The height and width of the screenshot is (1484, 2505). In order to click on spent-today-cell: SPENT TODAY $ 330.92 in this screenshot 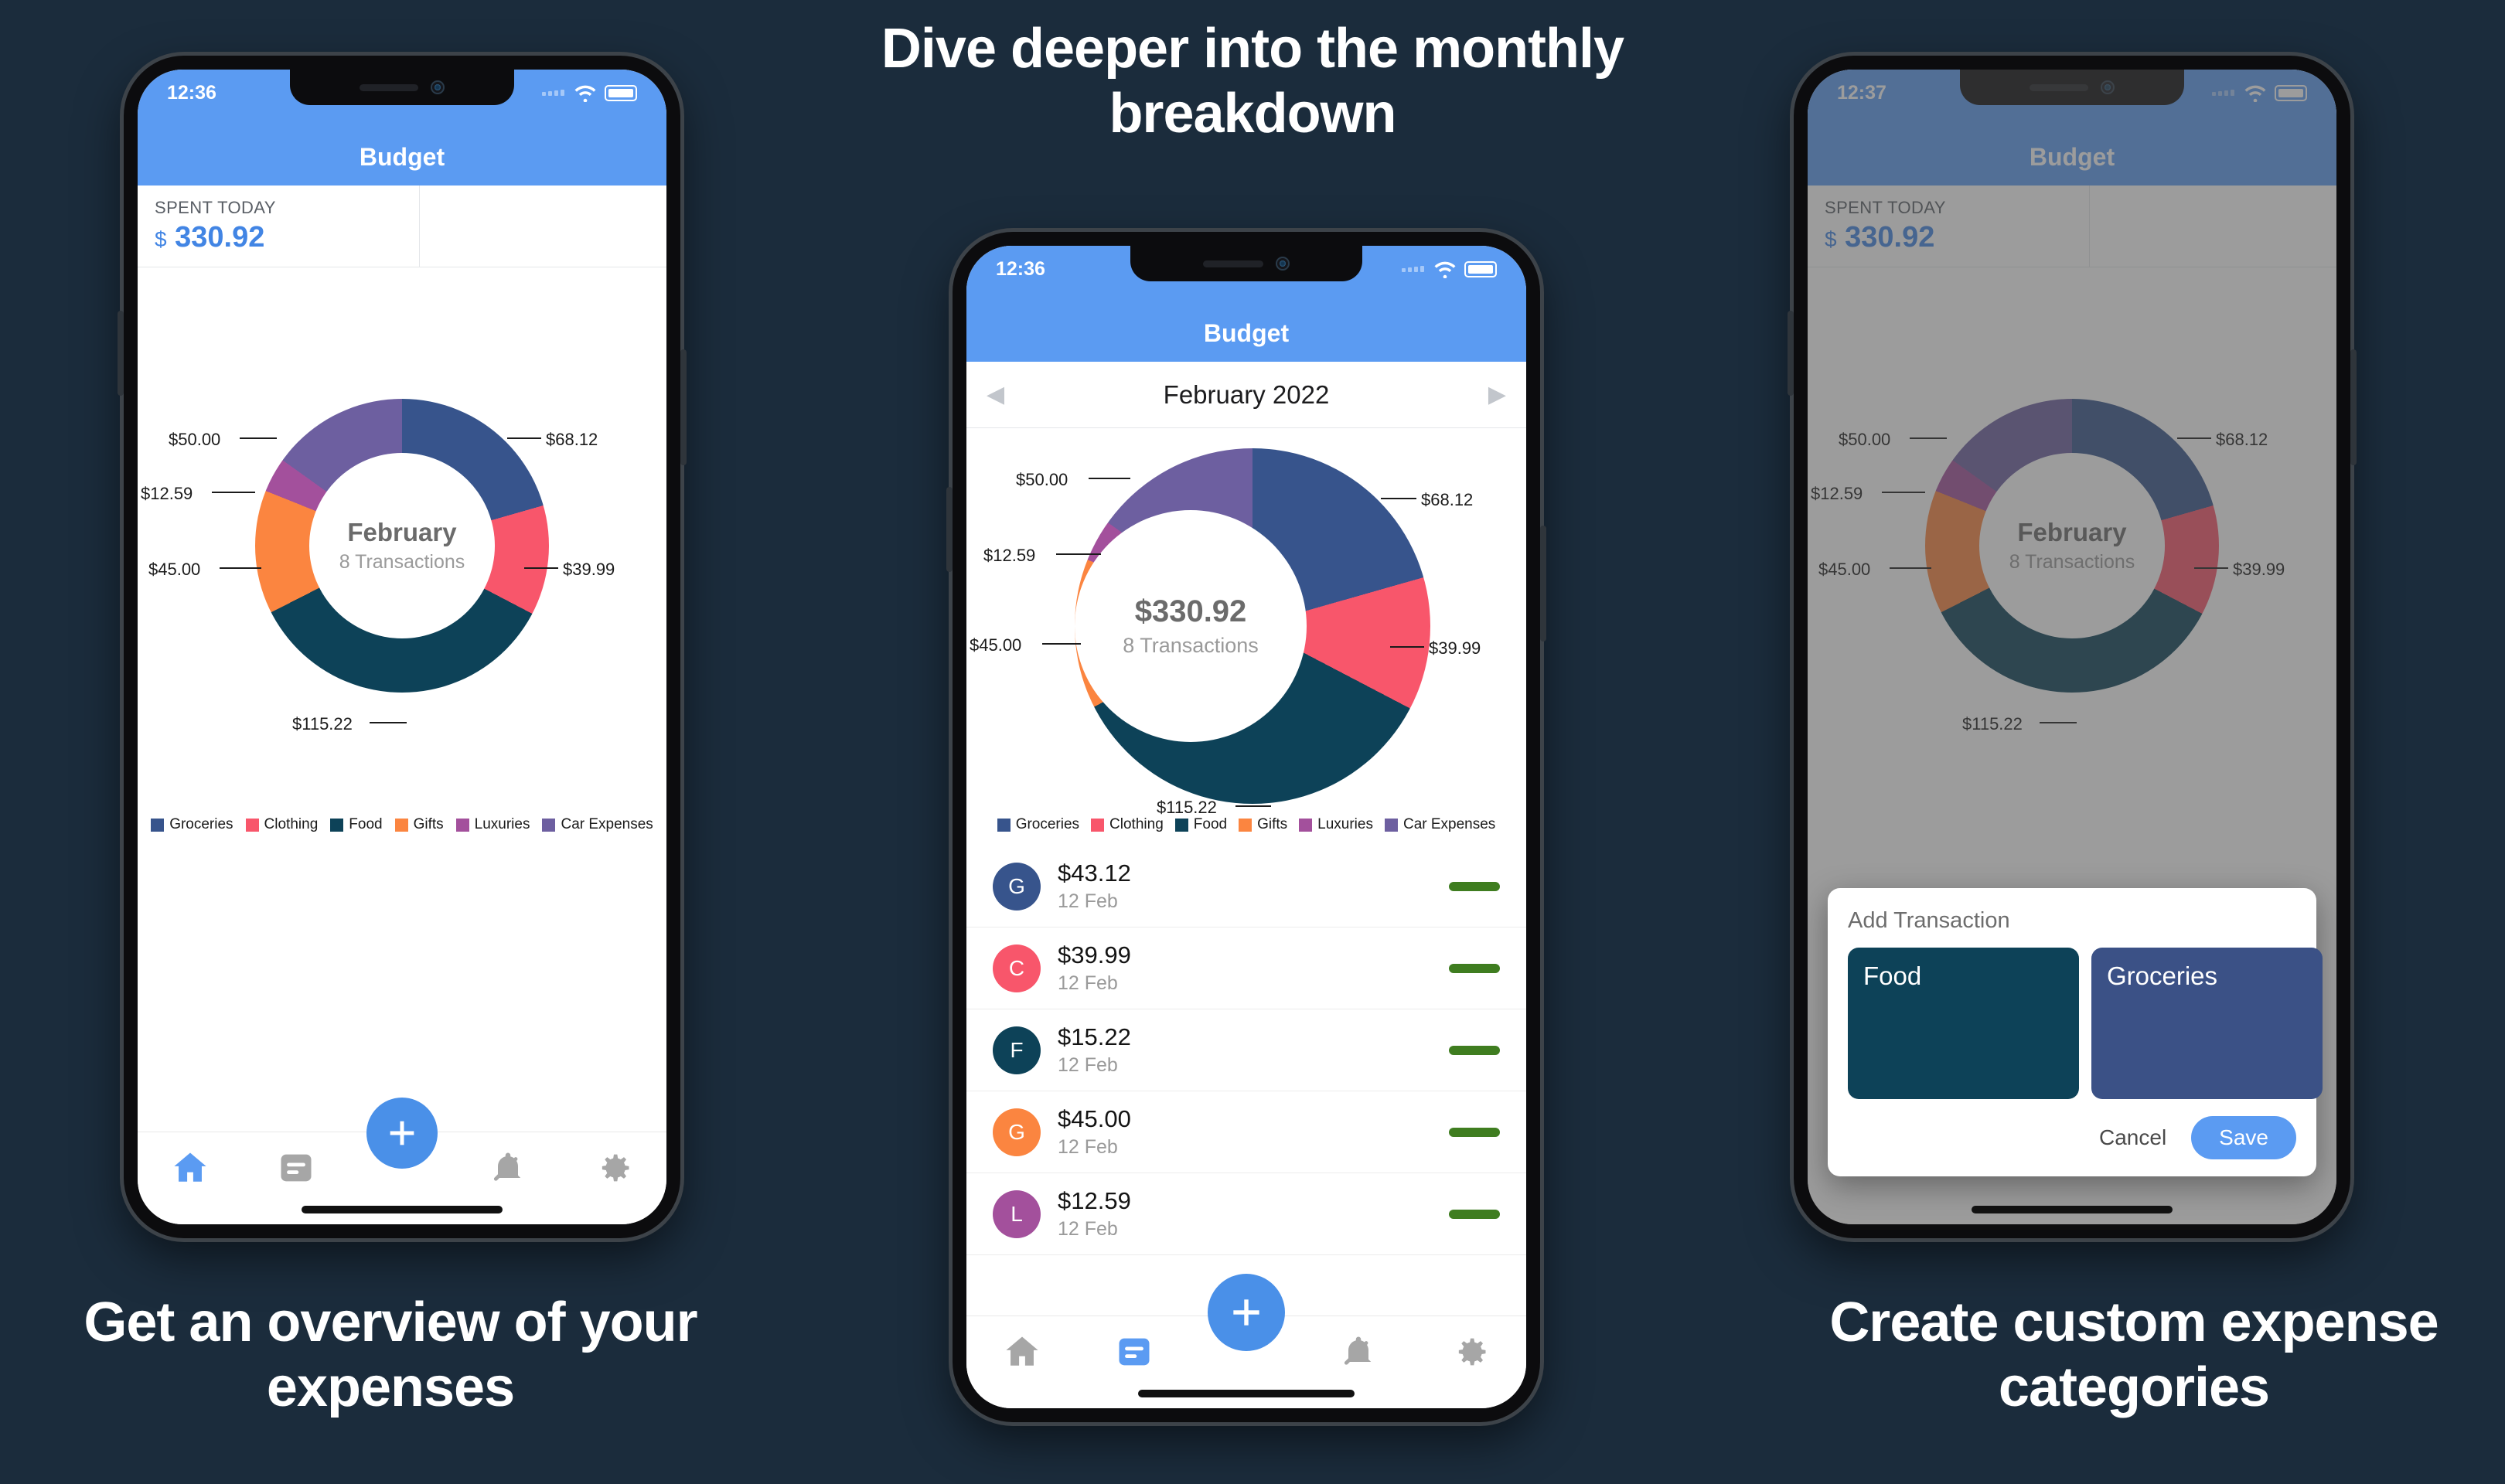, I will do `click(279, 226)`.